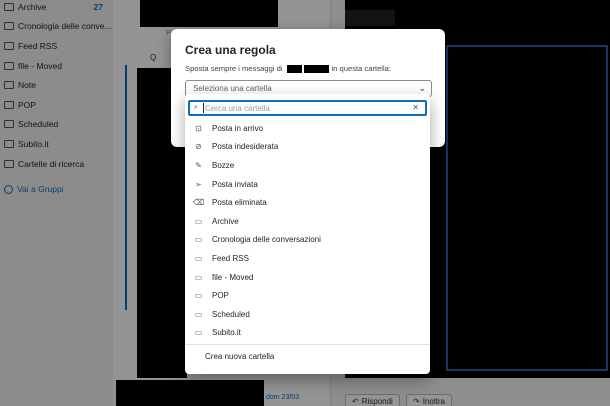 The image size is (610, 406). What do you see at coordinates (220, 296) in the screenshot?
I see `option-label: POP` at bounding box center [220, 296].